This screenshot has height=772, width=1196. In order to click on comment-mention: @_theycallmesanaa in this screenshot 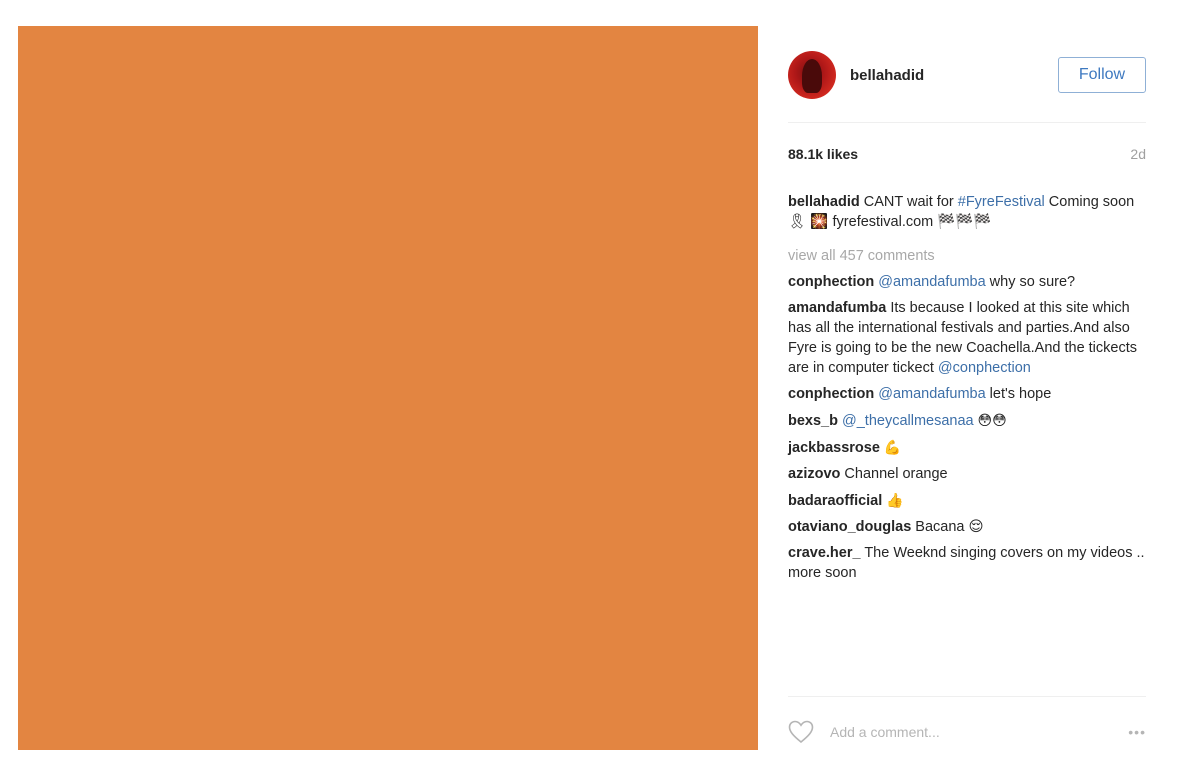, I will do `click(908, 421)`.